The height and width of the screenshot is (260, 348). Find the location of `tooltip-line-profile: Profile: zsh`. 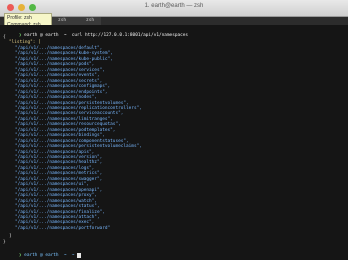

tooltip-line-profile: Profile: zsh is located at coordinates (19, 18).